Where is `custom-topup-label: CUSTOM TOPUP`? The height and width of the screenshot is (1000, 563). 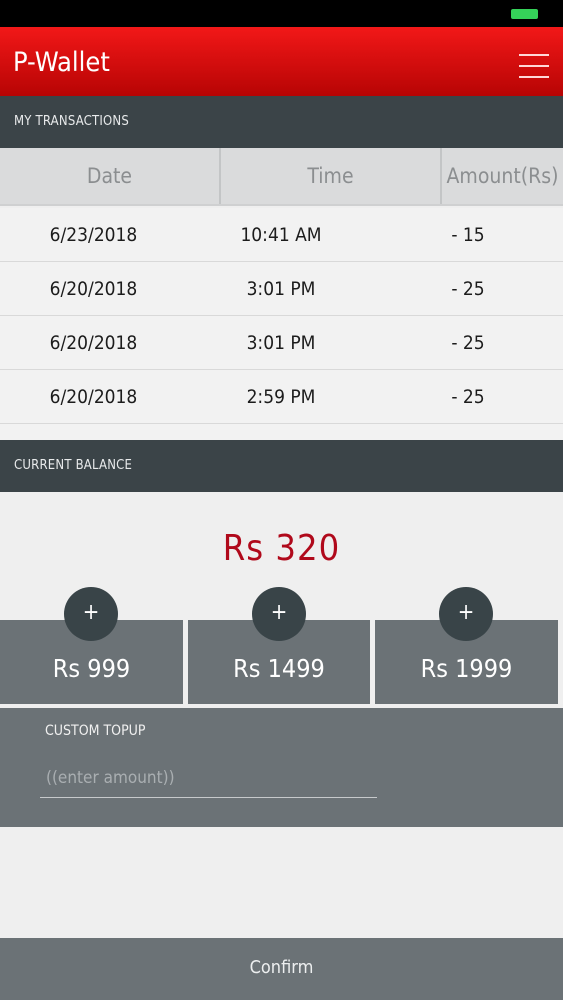 custom-topup-label: CUSTOM TOPUP is located at coordinates (95, 731).